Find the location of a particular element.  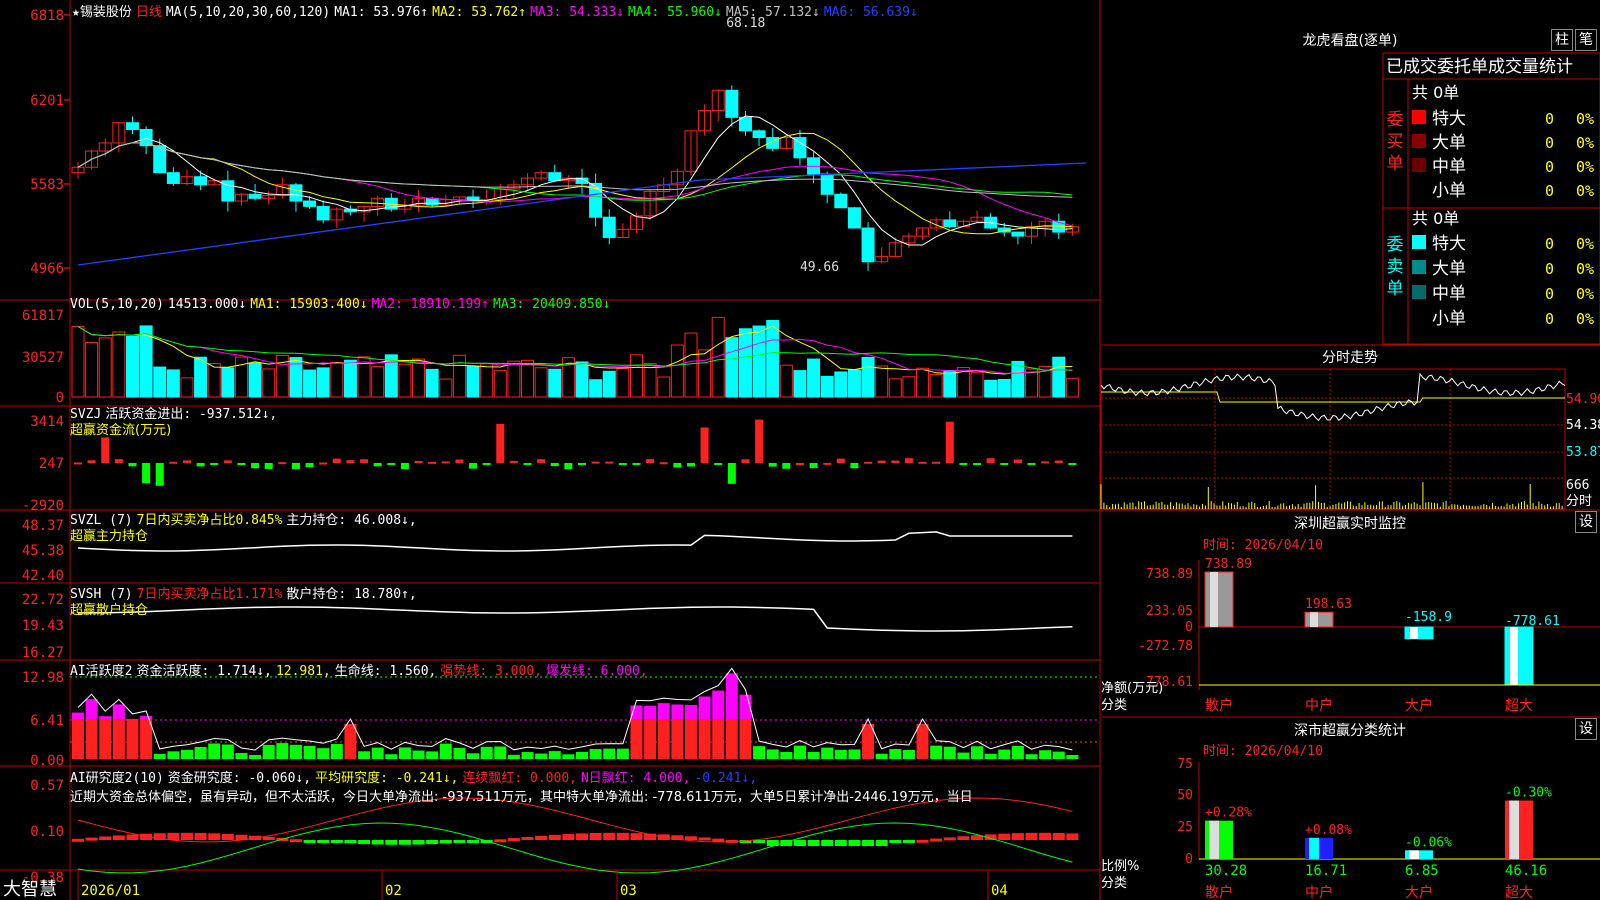

classify-category: 散户 is located at coordinates (1219, 892).